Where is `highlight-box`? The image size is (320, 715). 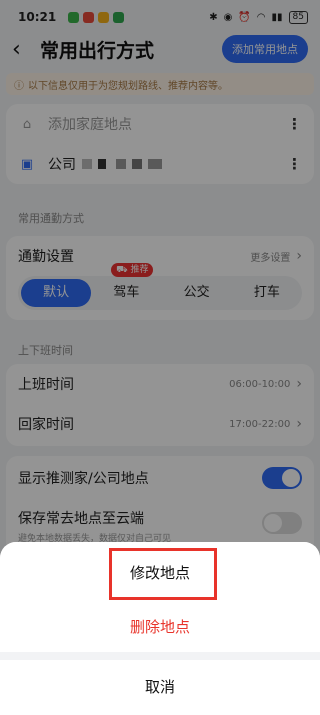
highlight-box is located at coordinates (163, 574).